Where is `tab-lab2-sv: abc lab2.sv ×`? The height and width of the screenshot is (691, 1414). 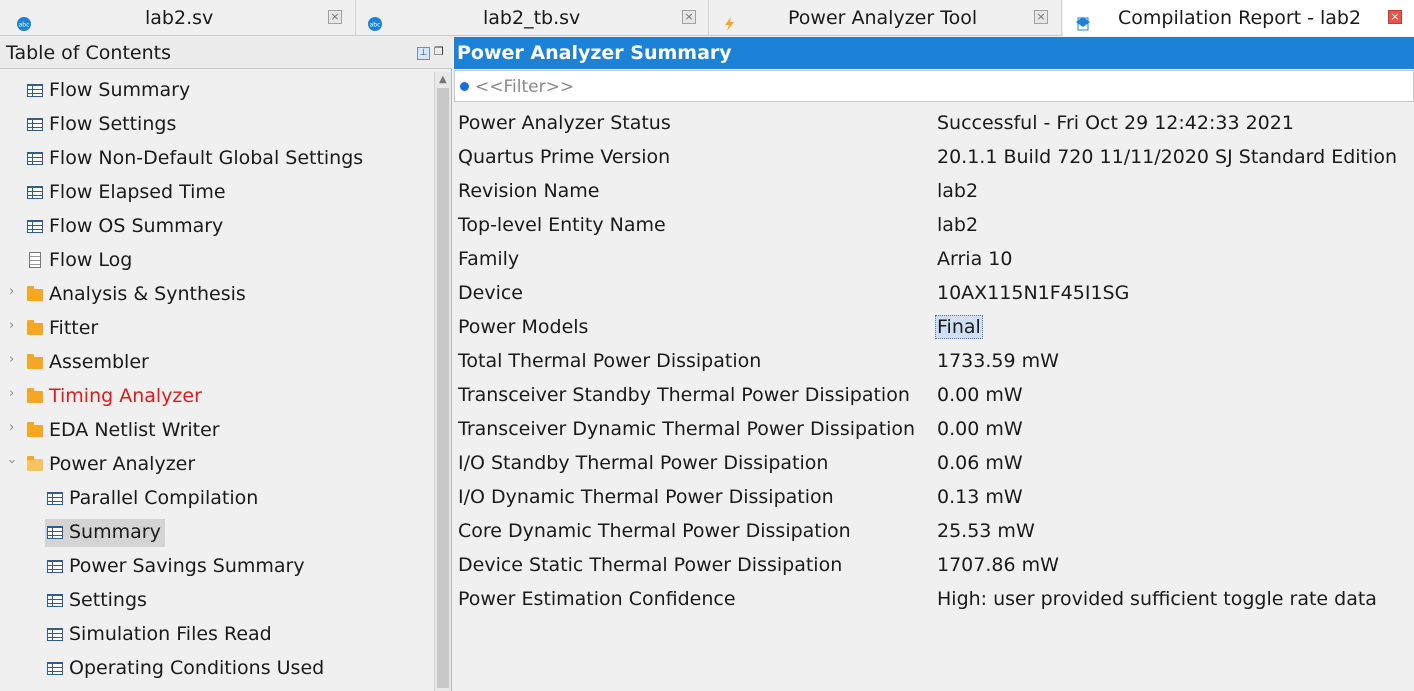
tab-lab2-sv: abc lab2.sv × is located at coordinates (178, 18).